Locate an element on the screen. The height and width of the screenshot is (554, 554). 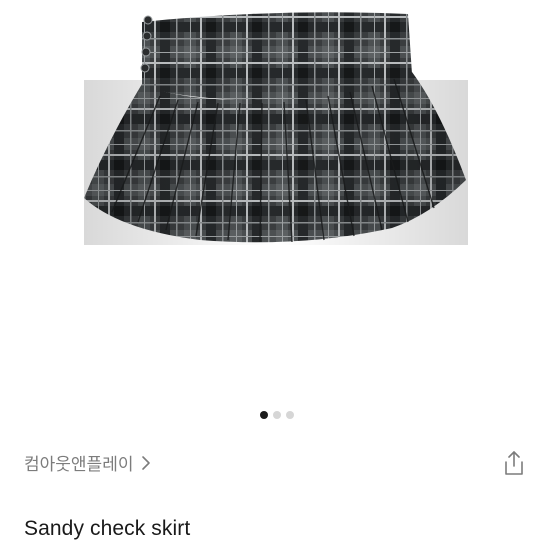
brand-link: 컴아웃앤플레이 is located at coordinates (87, 462).